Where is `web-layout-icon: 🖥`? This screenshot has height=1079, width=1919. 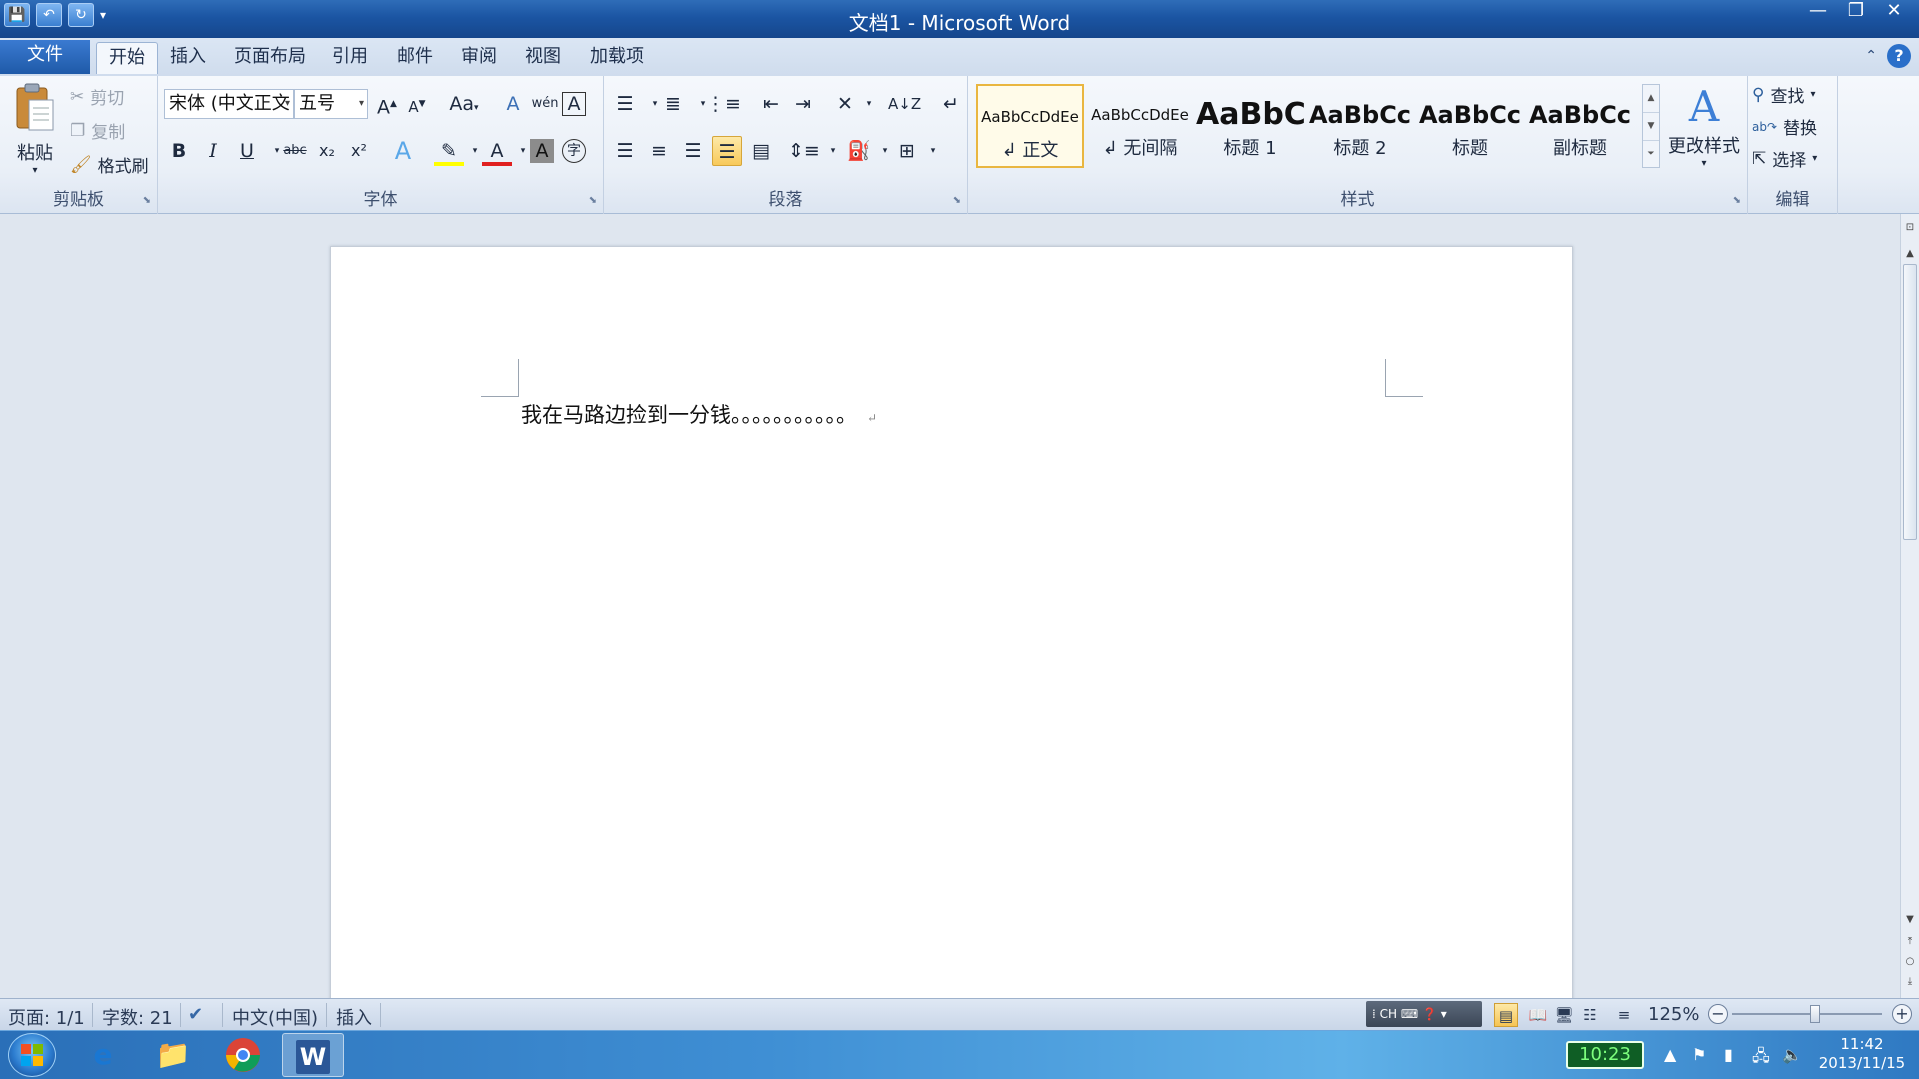
web-layout-icon: 🖥 is located at coordinates (1564, 1015).